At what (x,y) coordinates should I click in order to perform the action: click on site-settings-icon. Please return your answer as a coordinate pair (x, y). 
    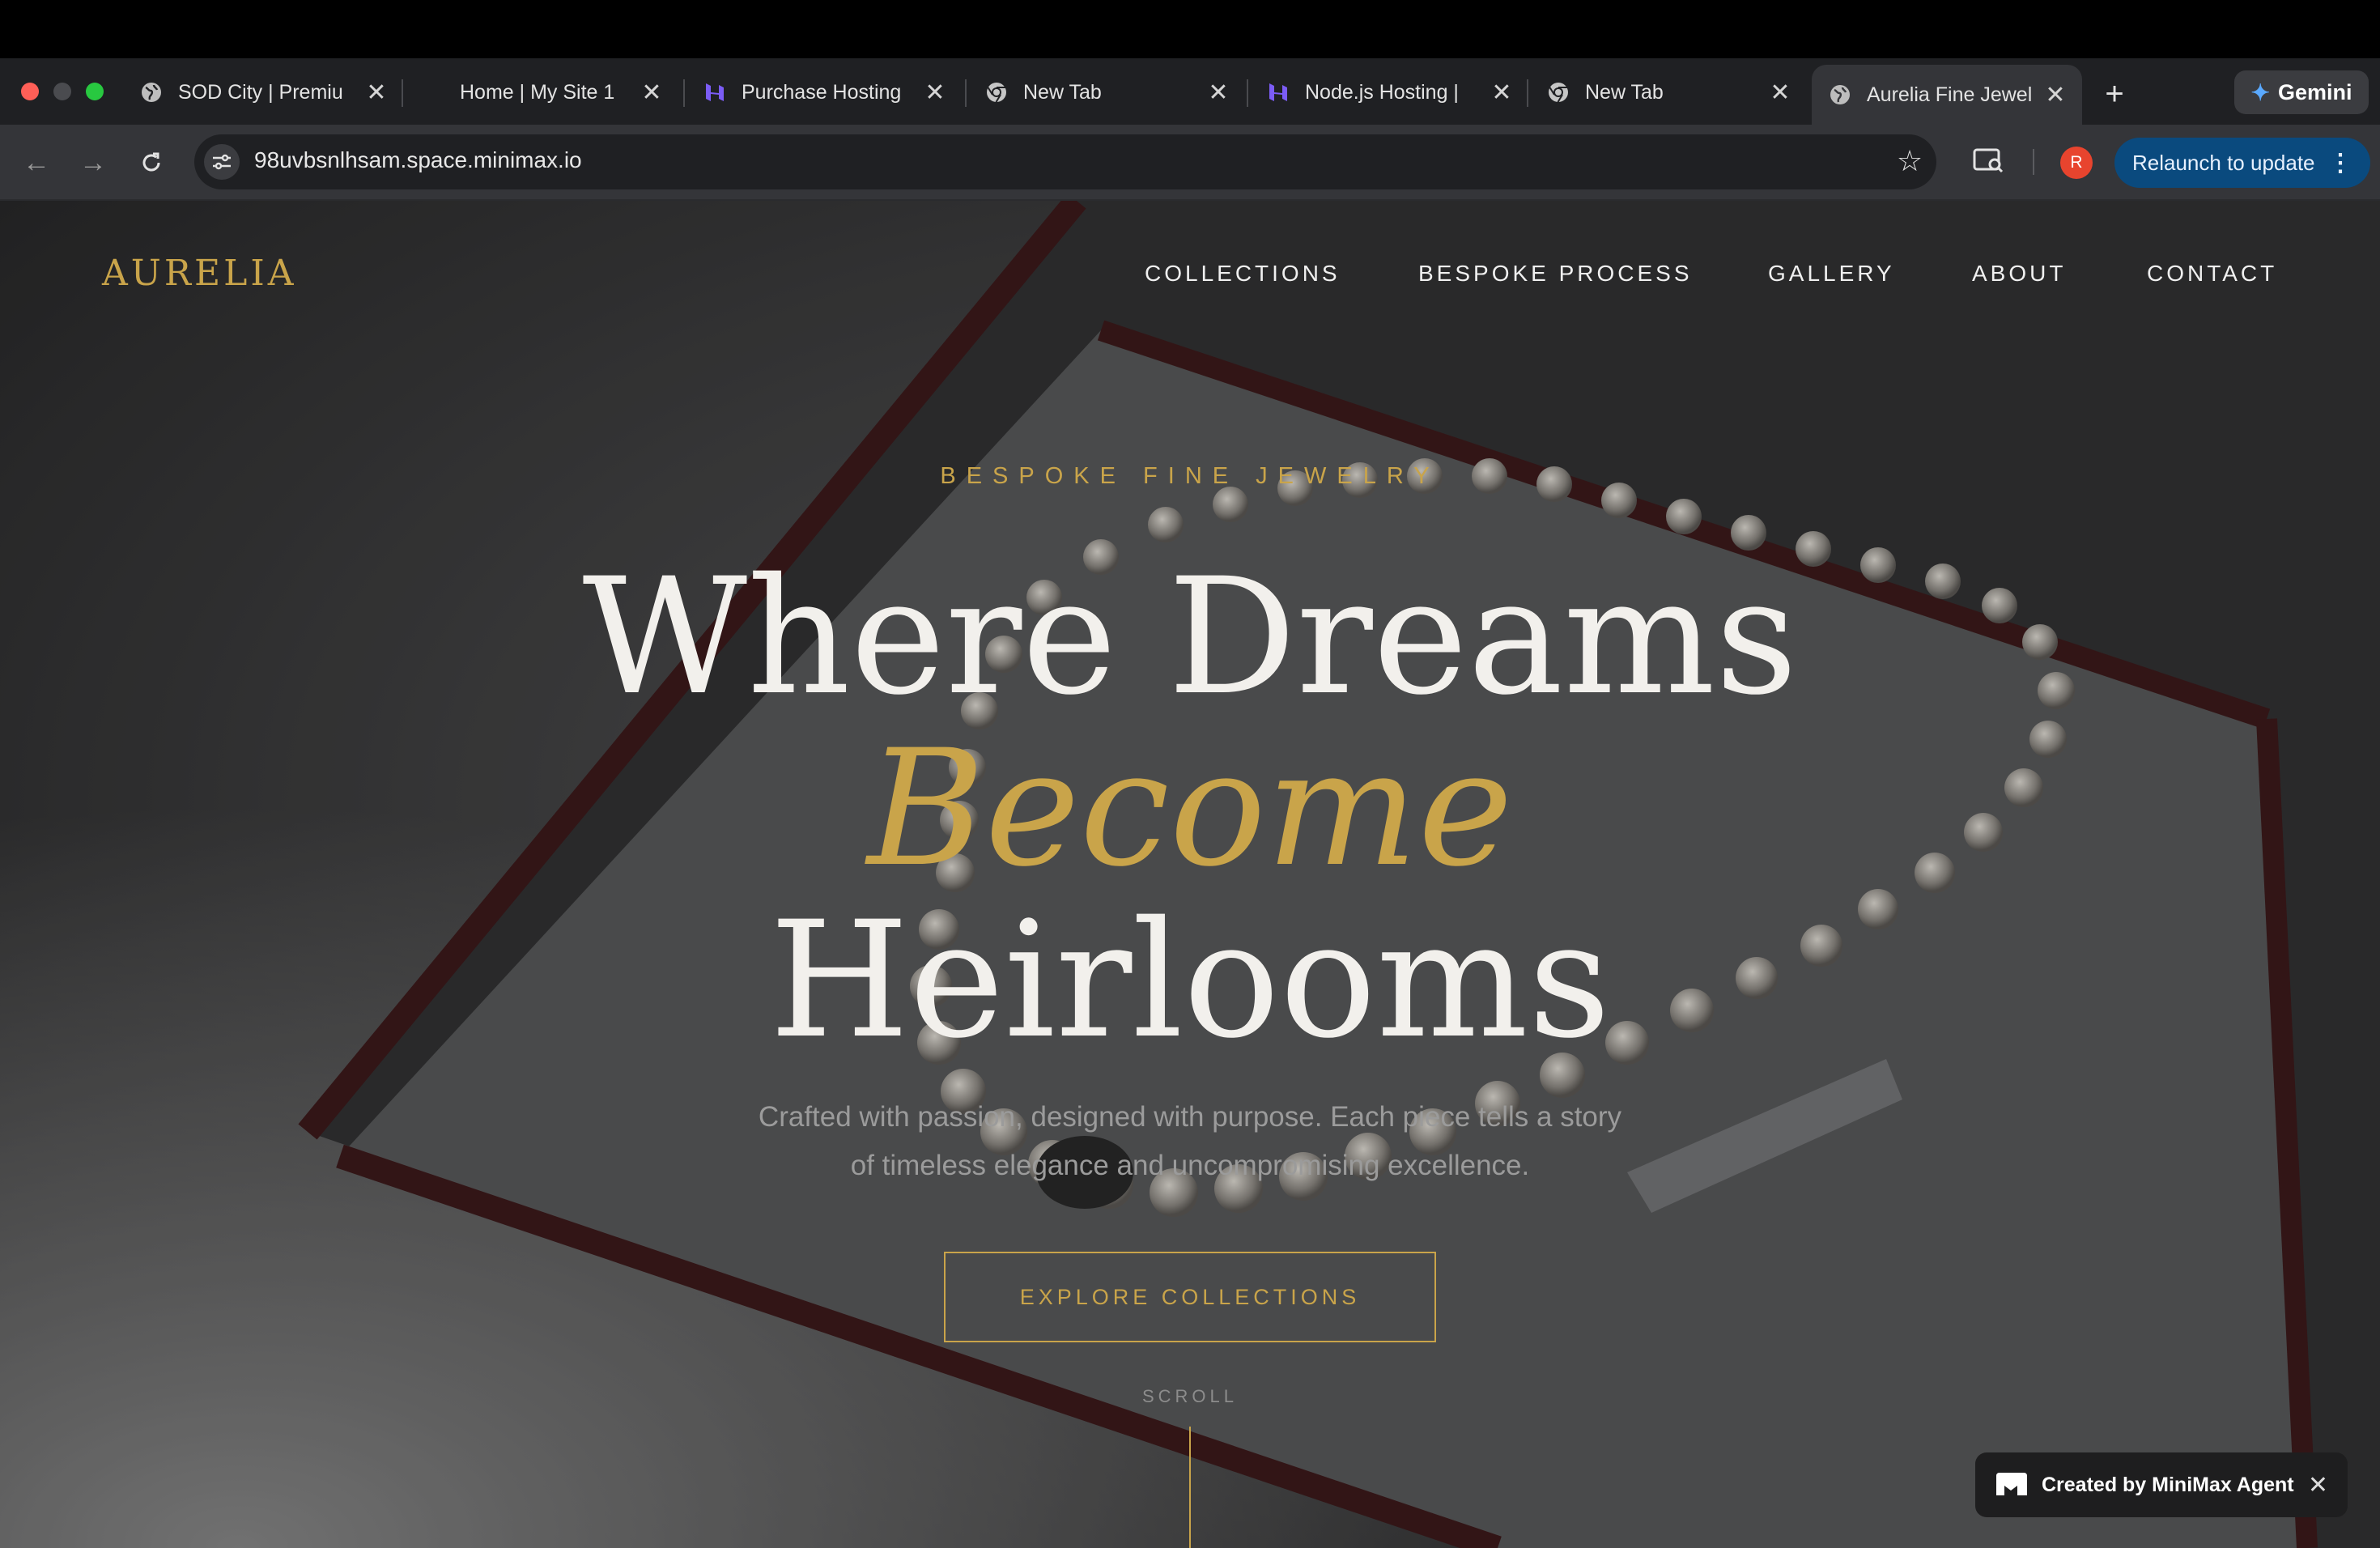
    Looking at the image, I should click on (222, 162).